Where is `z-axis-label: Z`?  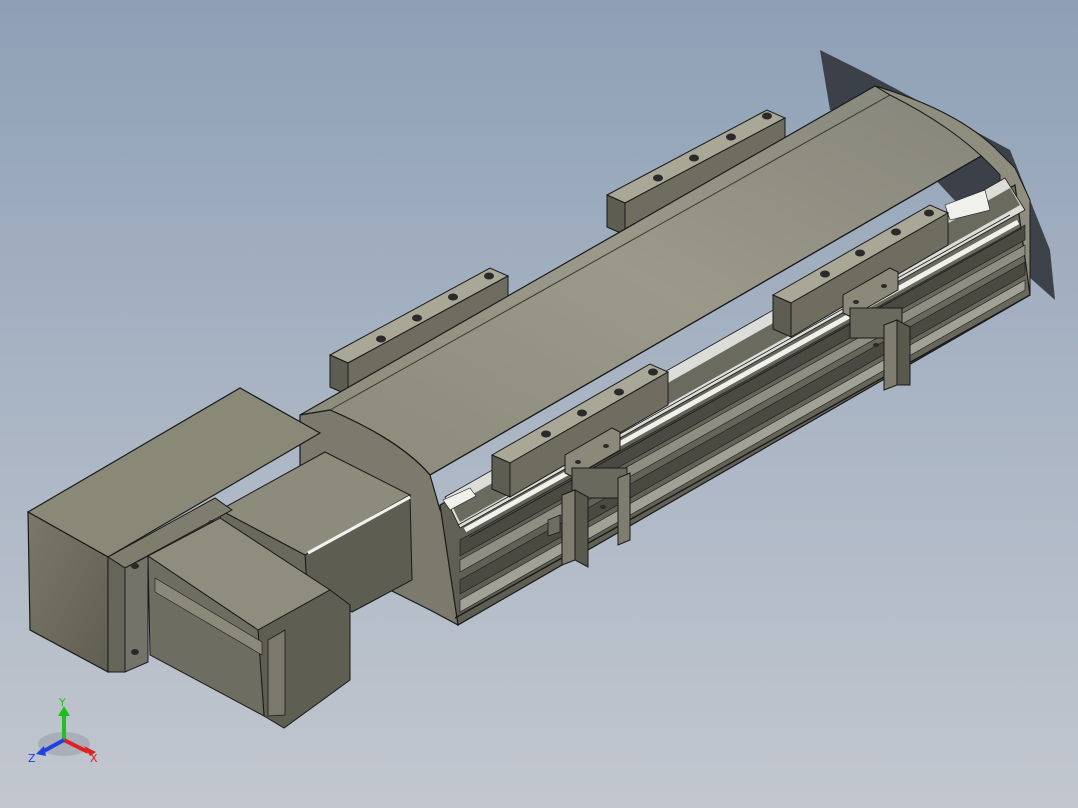
z-axis-label: Z is located at coordinates (32, 758).